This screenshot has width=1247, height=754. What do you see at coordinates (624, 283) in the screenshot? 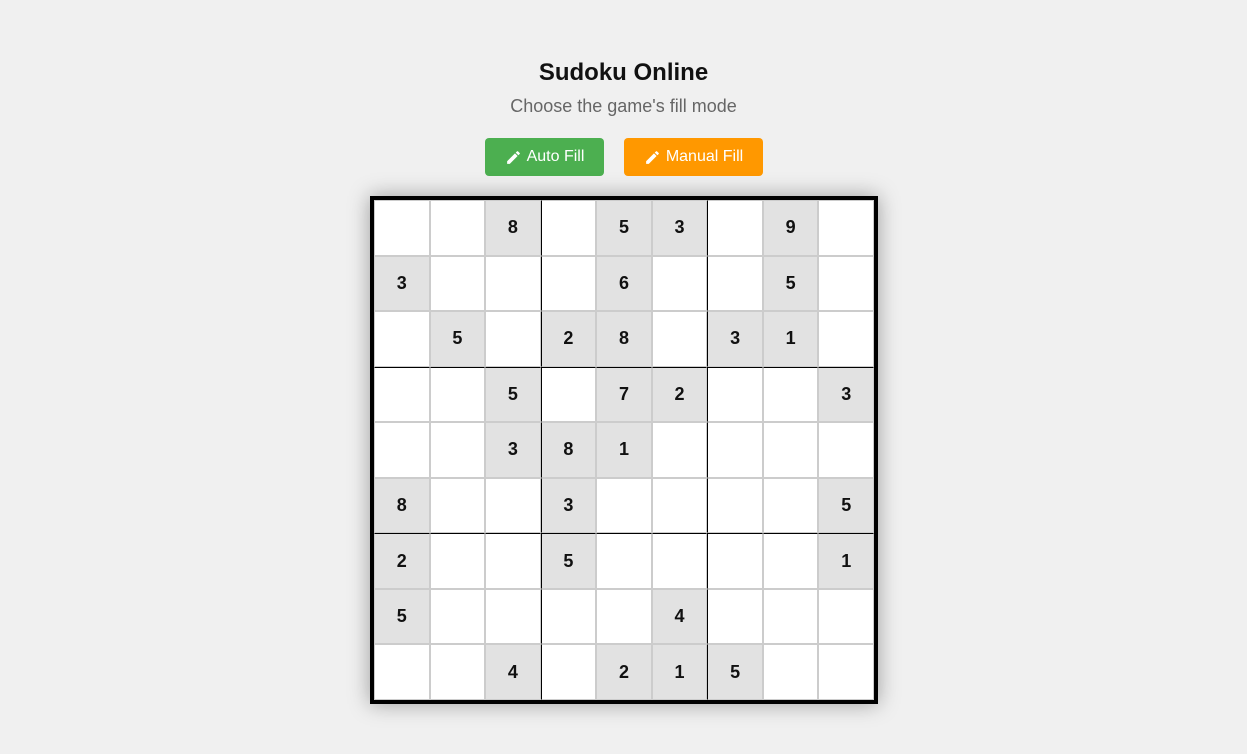
I see `sudoku-cell: 6` at bounding box center [624, 283].